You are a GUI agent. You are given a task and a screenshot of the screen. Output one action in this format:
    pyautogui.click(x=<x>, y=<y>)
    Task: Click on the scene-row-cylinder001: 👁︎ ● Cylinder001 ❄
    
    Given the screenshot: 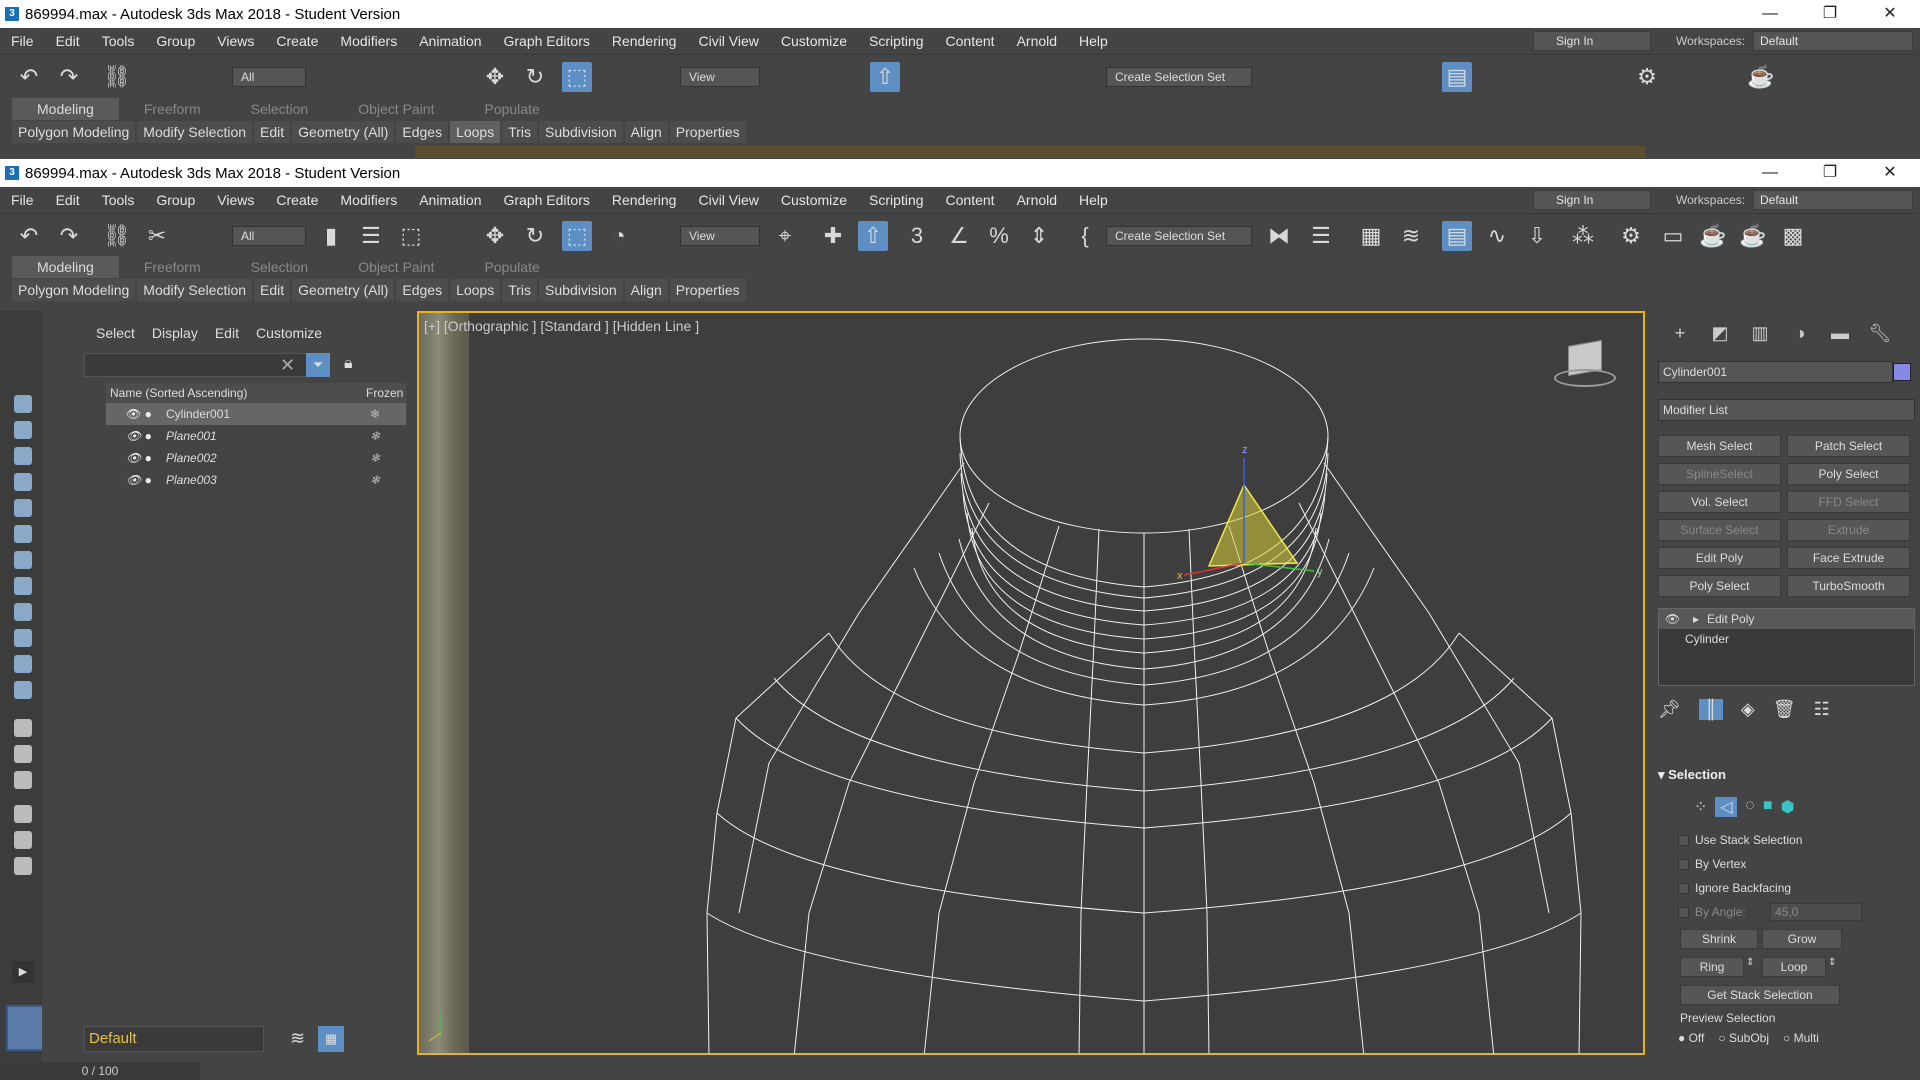 What is the action you would take?
    pyautogui.click(x=256, y=414)
    